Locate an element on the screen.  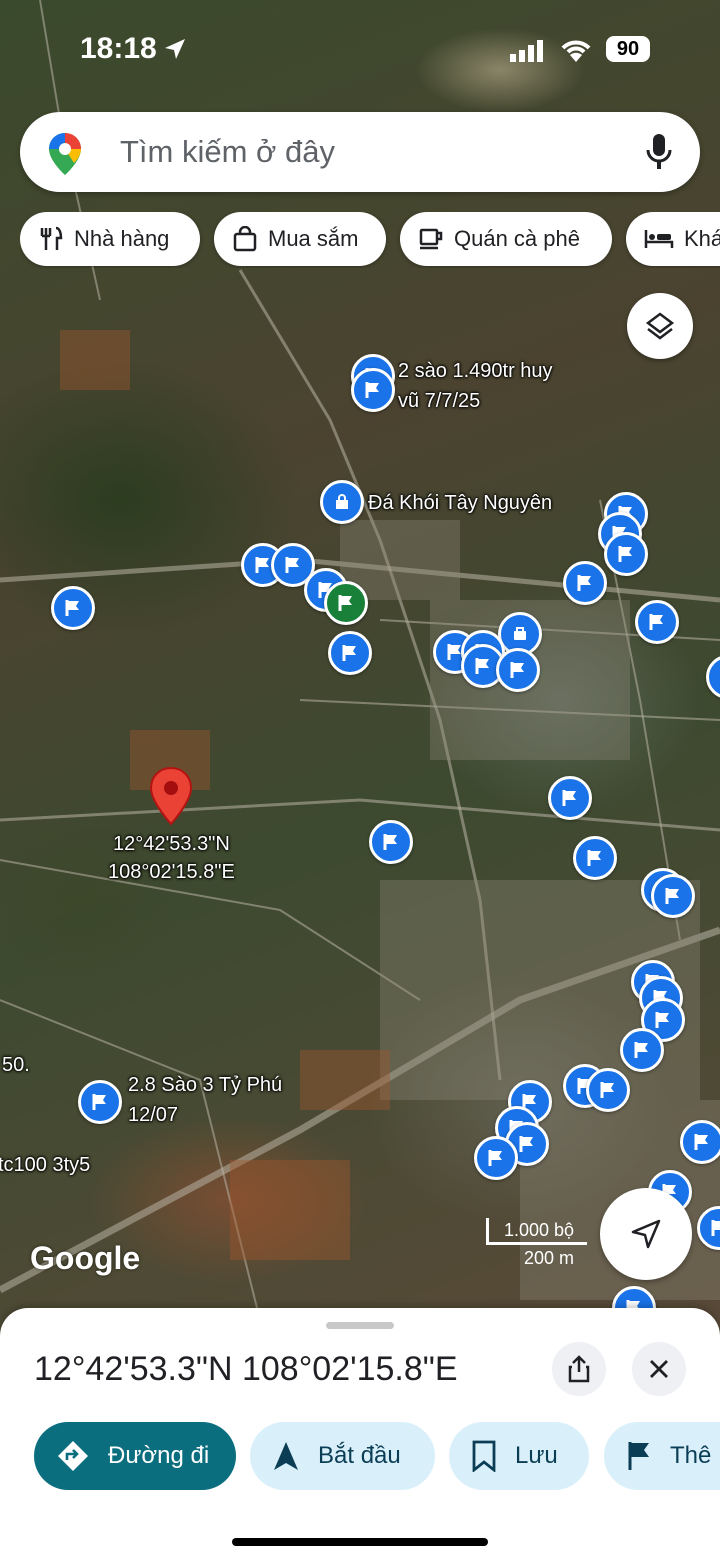
category-chips: Nhà hàng Mua sắm Quán cà phê Khá is located at coordinates (370, 240).